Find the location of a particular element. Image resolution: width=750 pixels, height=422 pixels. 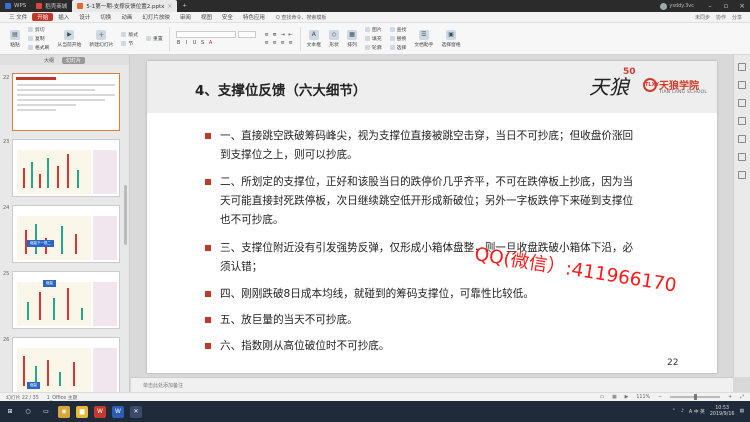

volume-icon: ♪ is located at coordinates (682, 411).